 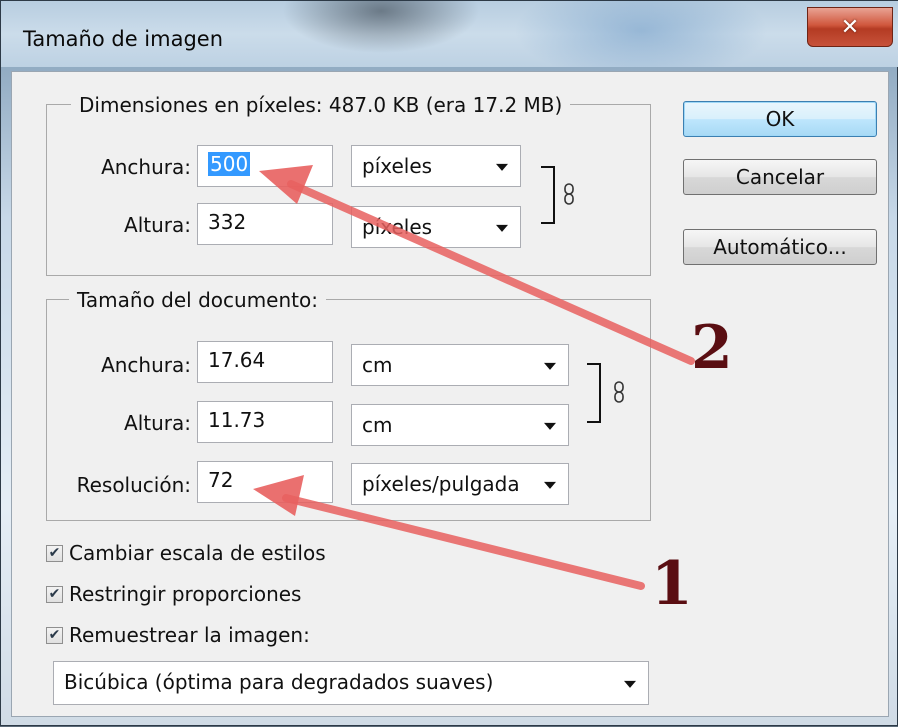 I want to click on resolution-unit-select: píxeles/pulgada, so click(x=460, y=484).